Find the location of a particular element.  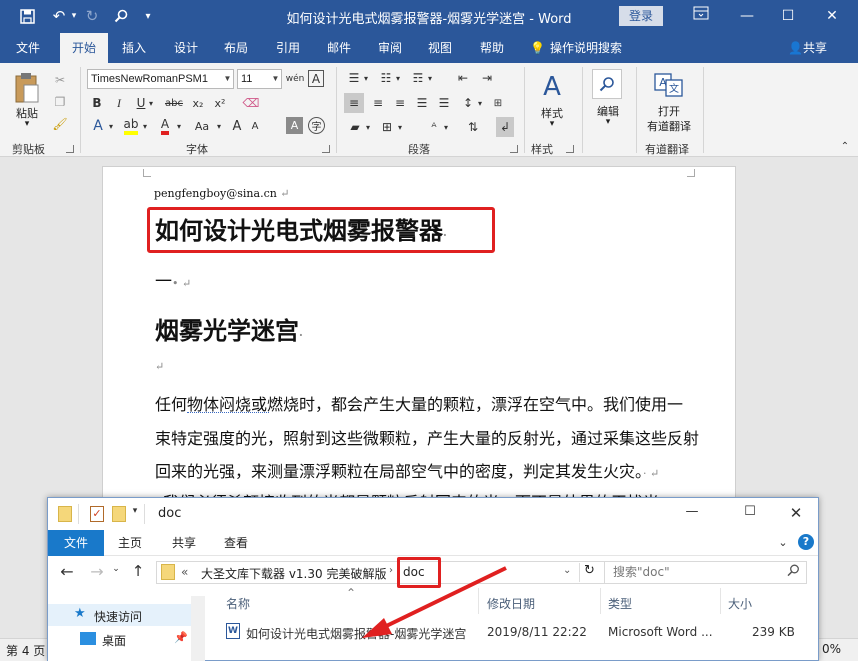

page-indicator: 第 4 页 is located at coordinates (25, 650).